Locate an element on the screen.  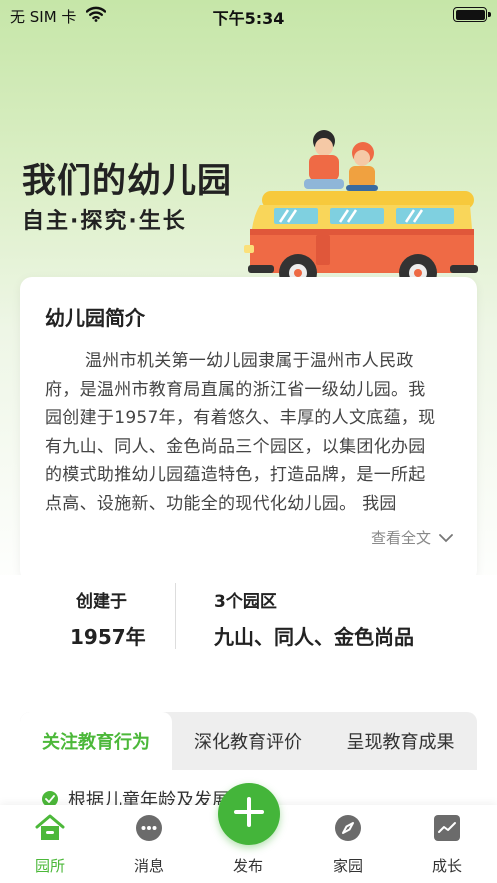
status-bar: 无 SIM 卡 下午5:34 is located at coordinates (248, 15).